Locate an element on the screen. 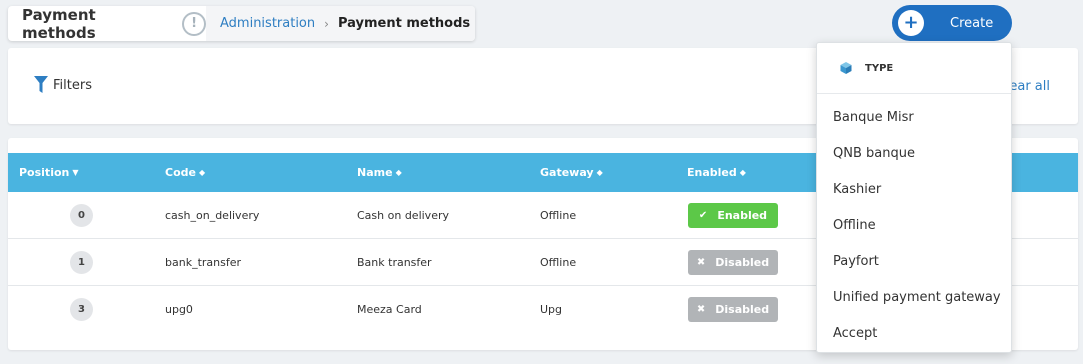  name-cell: Meeza Card is located at coordinates (389, 309).